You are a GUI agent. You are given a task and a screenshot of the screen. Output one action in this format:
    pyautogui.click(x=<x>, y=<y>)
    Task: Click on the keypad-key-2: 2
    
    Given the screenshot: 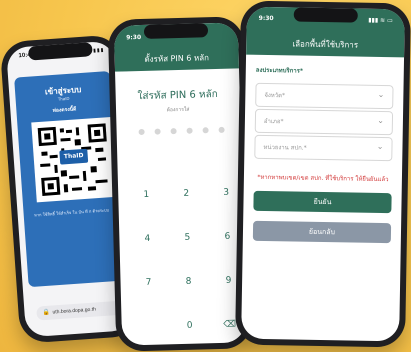 What is the action you would take?
    pyautogui.click(x=186, y=193)
    